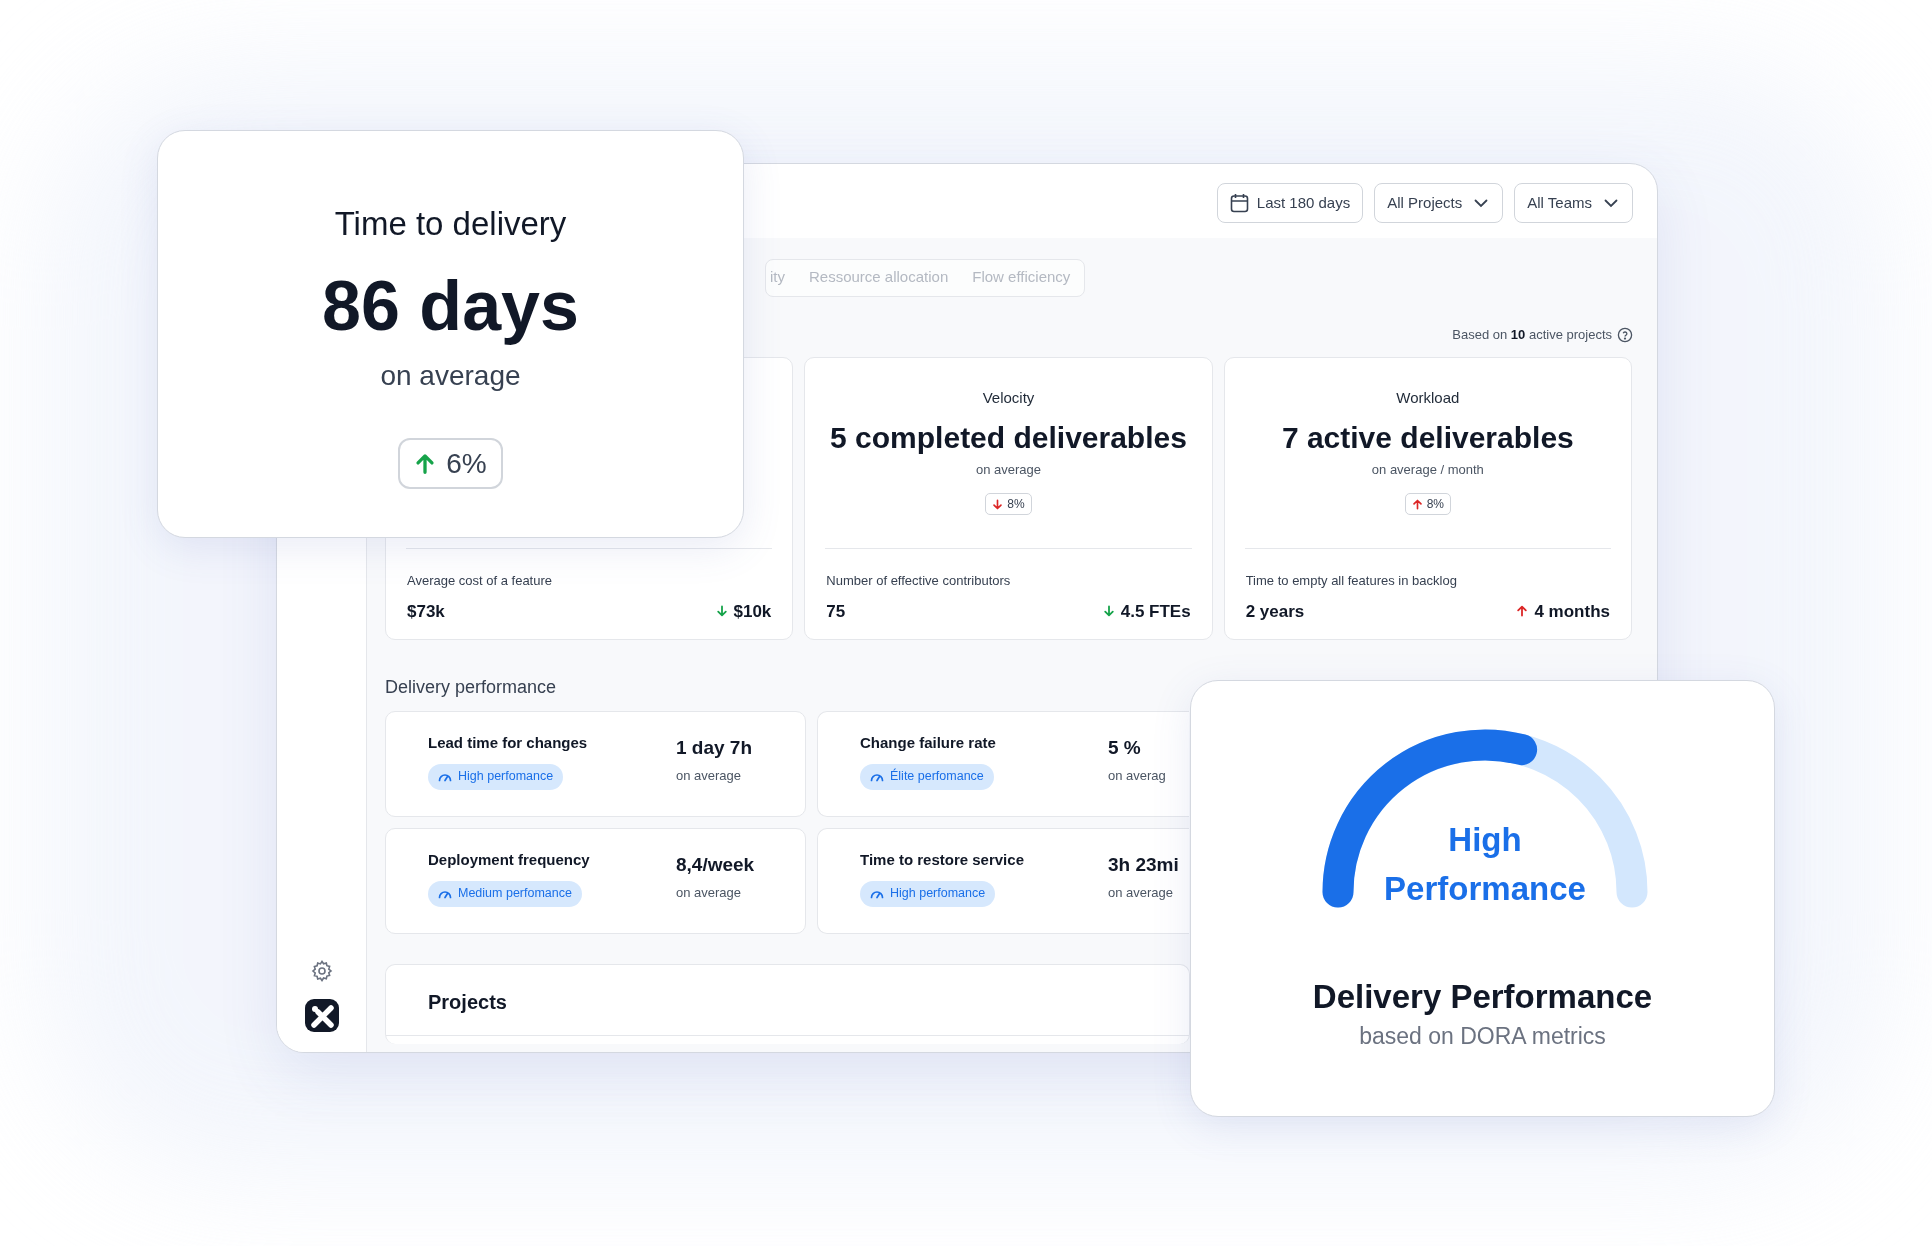 The width and height of the screenshot is (1932, 1246). What do you see at coordinates (1137, 775) in the screenshot?
I see `metric-note: on averag` at bounding box center [1137, 775].